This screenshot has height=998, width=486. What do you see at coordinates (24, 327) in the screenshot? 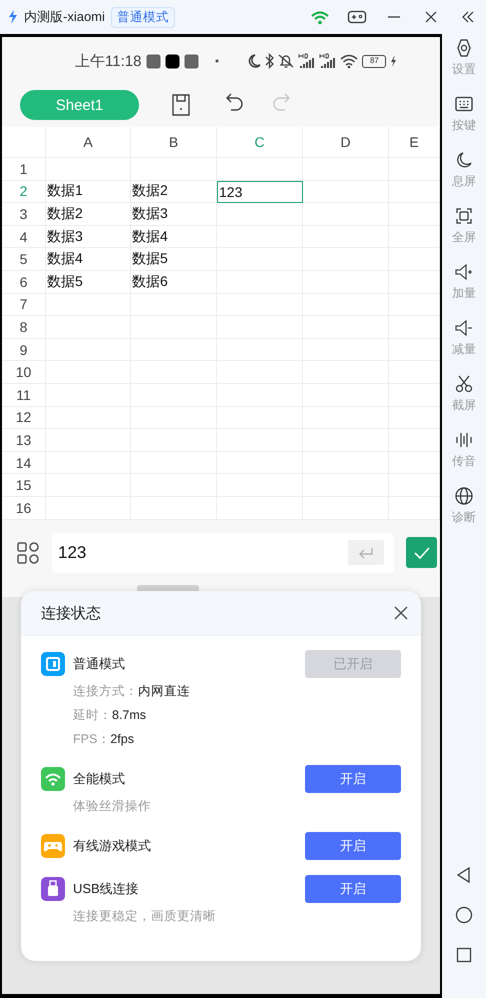
I see `row-number: 8` at bounding box center [24, 327].